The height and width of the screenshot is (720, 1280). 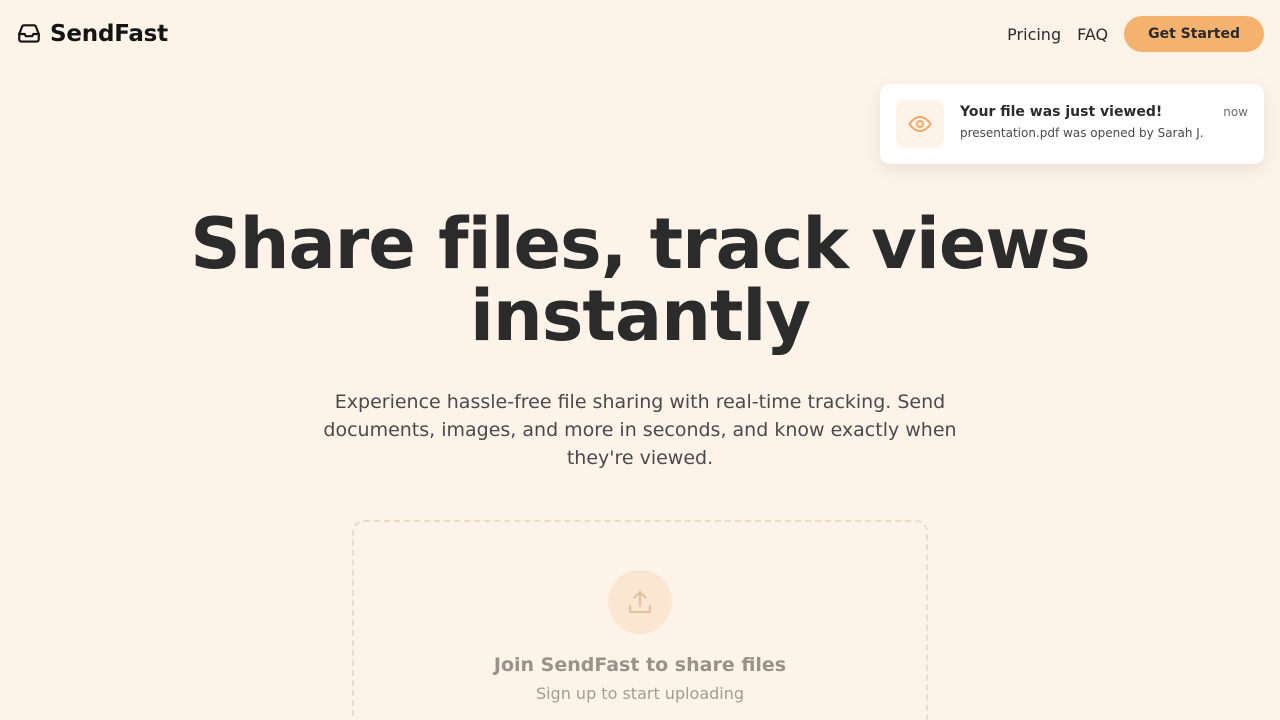 What do you see at coordinates (1194, 34) in the screenshot?
I see `get-started-button: Get Started` at bounding box center [1194, 34].